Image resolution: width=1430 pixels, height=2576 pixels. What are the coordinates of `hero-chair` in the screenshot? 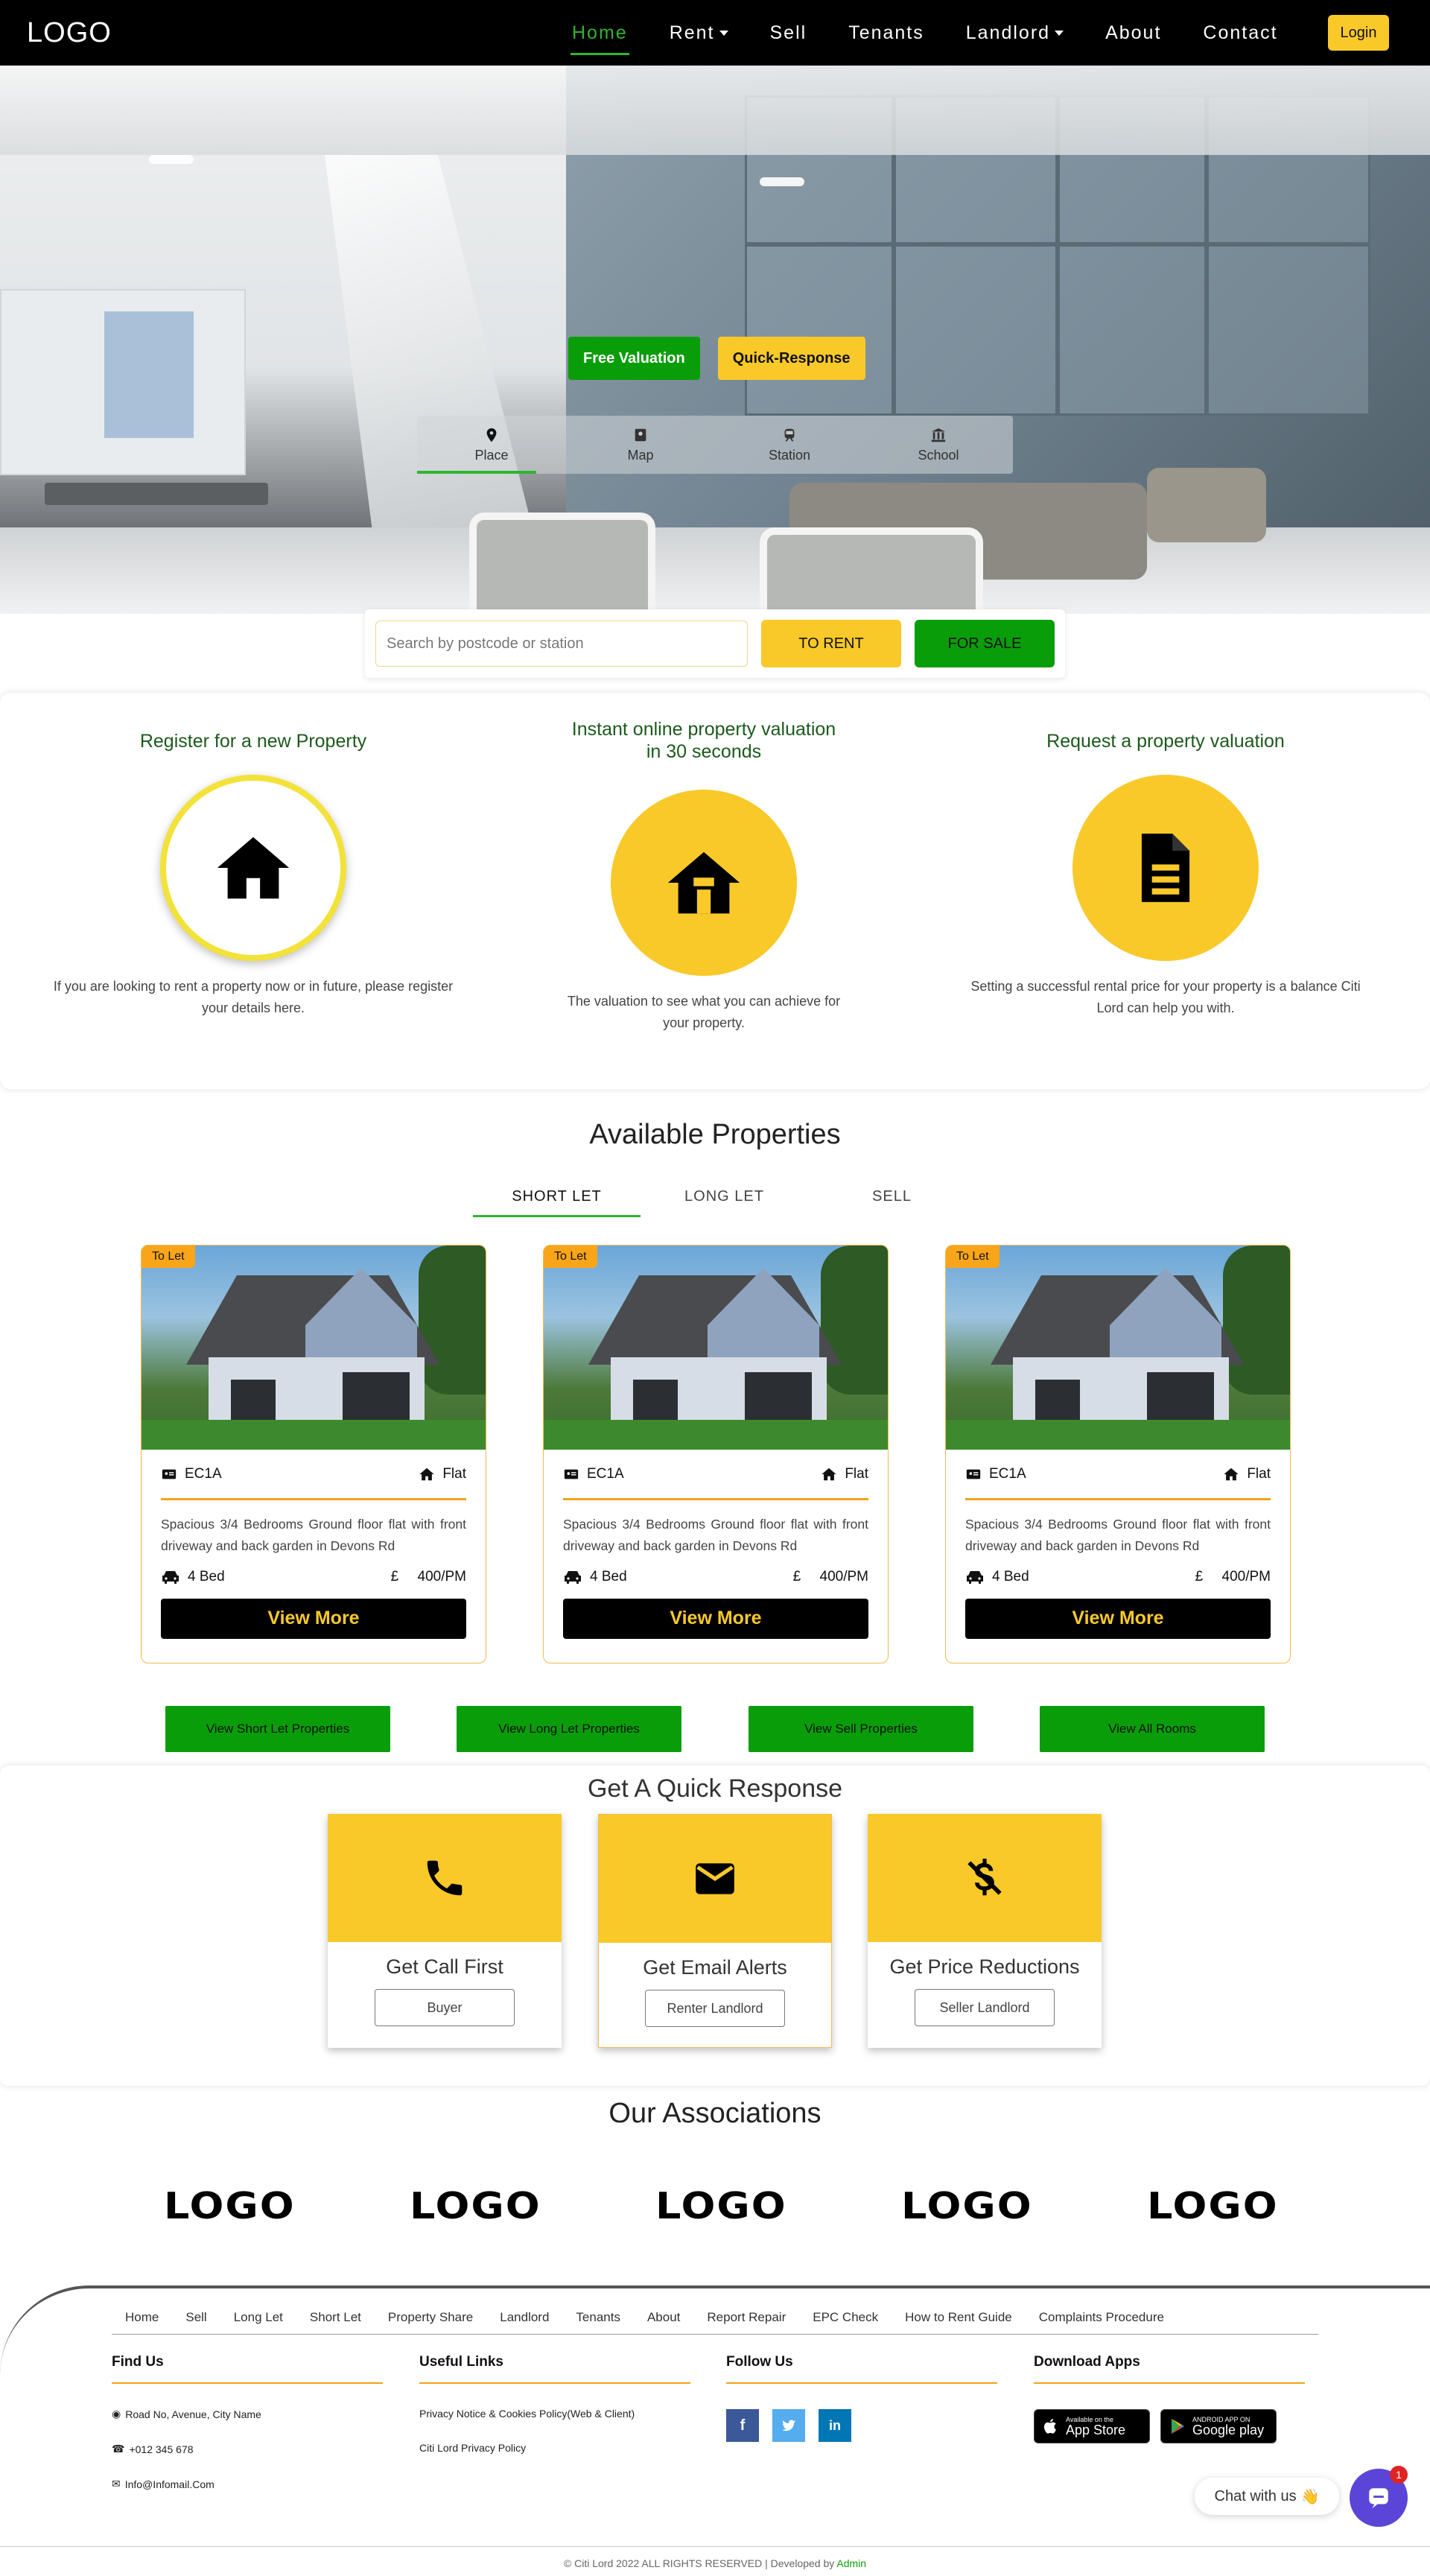 It's located at (562, 563).